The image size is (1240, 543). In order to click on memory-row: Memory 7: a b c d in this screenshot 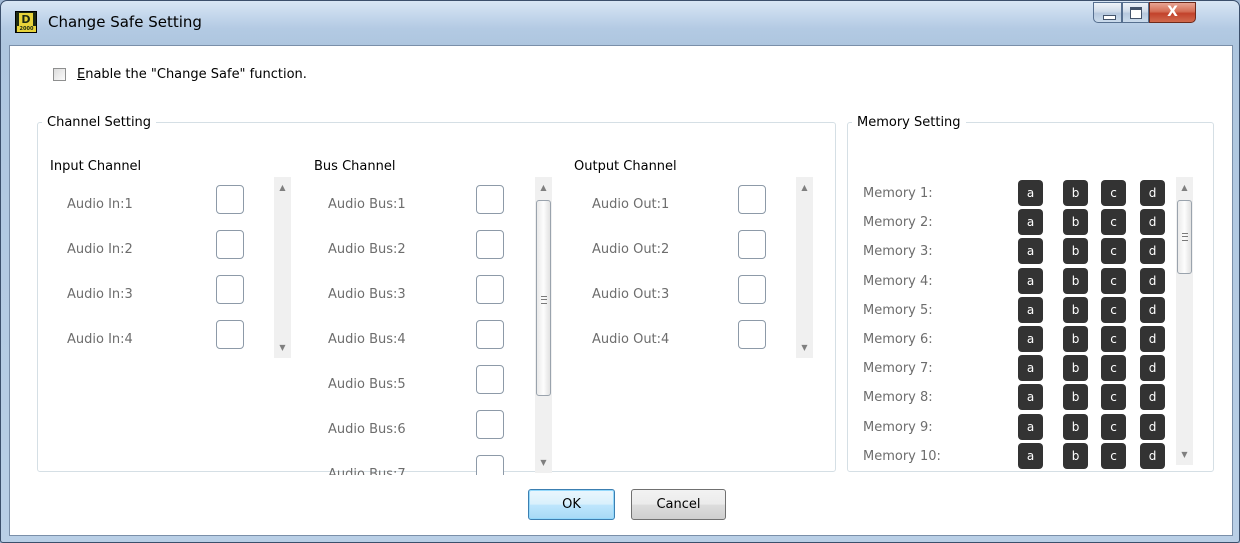, I will do `click(1023, 369)`.